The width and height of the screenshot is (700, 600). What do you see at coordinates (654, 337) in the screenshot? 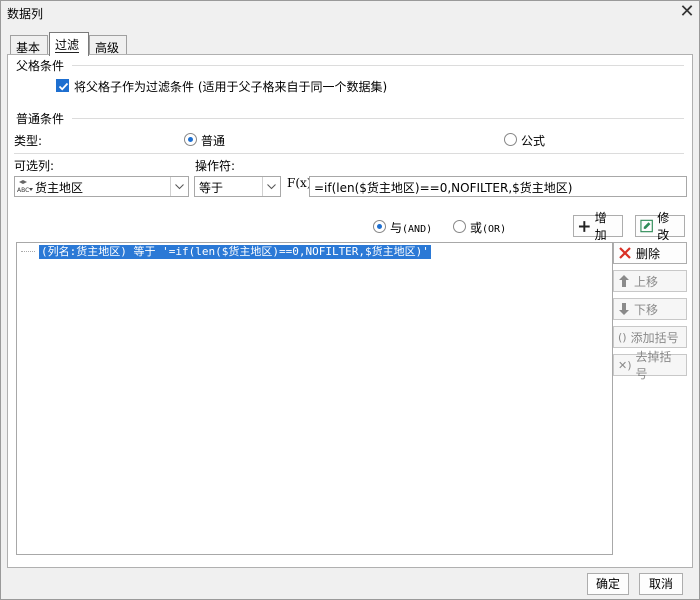
I see `add-parenthesis-label: 添加括号` at bounding box center [654, 337].